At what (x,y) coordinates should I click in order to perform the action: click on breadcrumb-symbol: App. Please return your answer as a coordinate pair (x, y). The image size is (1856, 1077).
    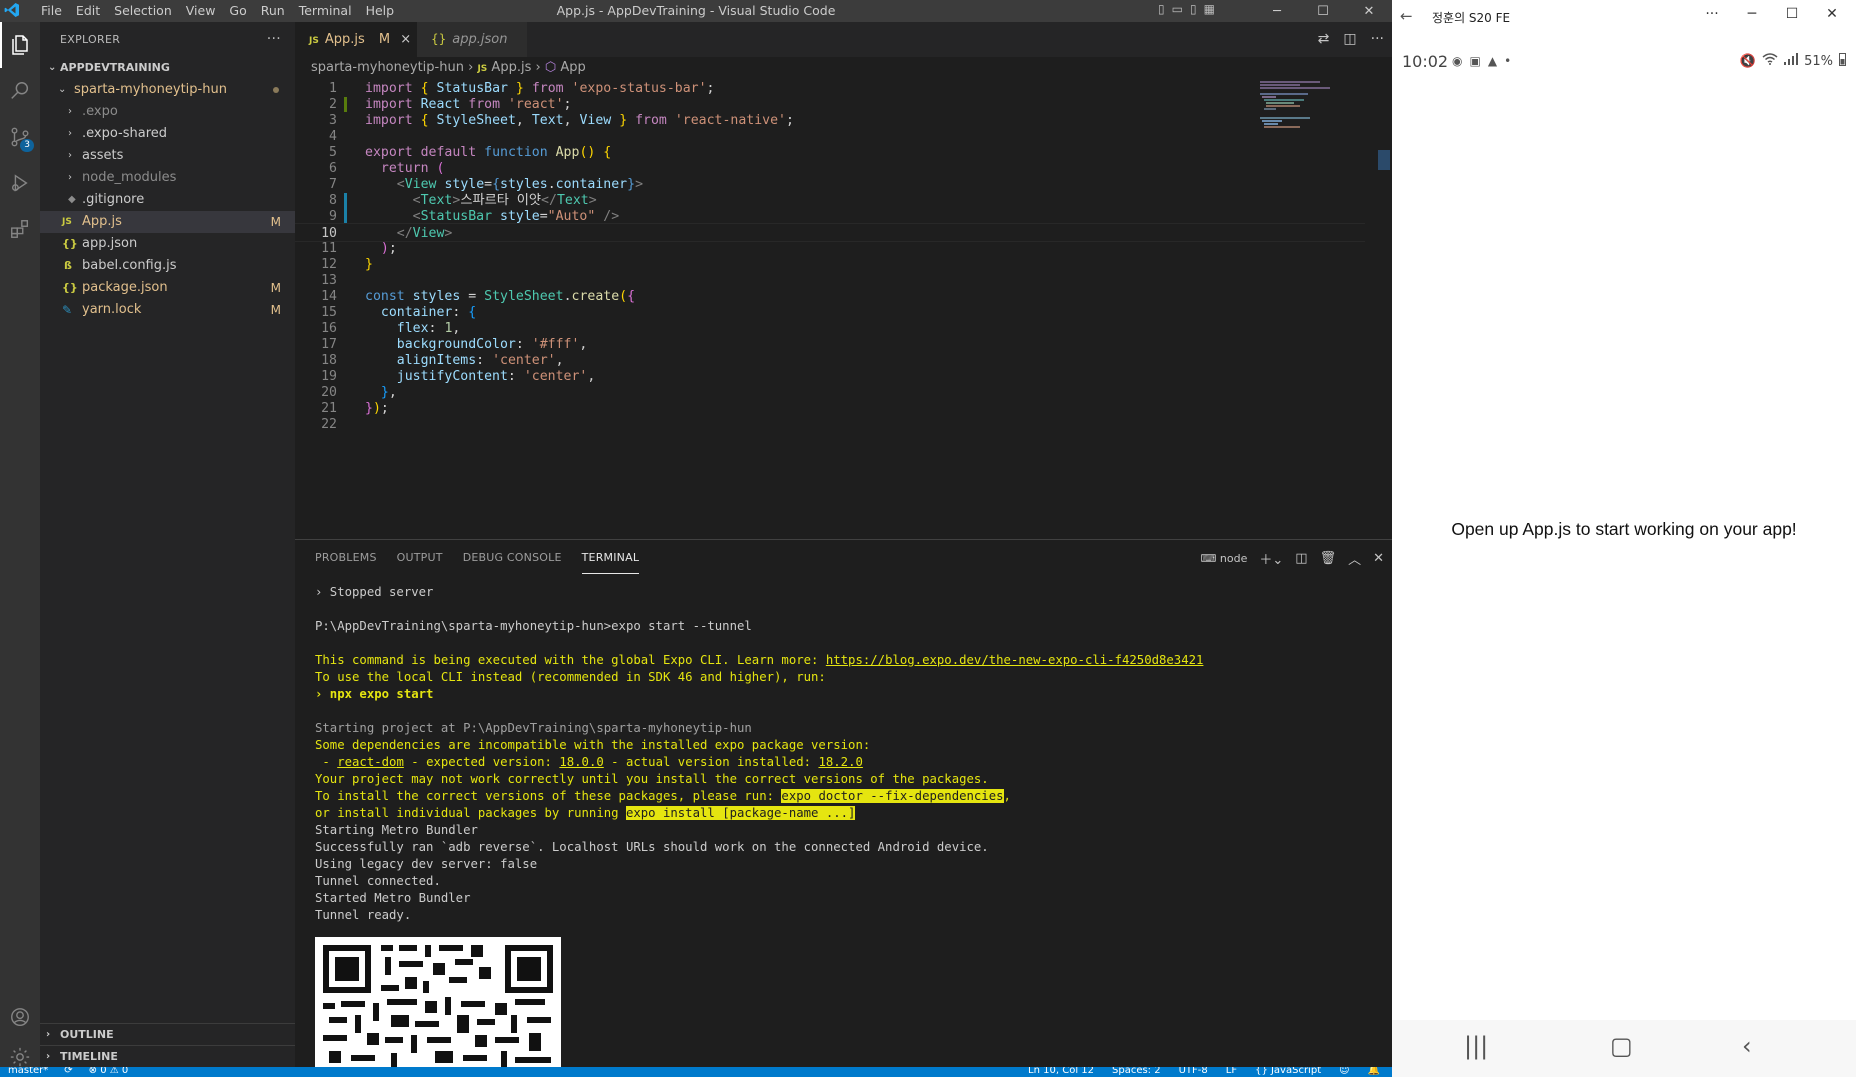
    Looking at the image, I should click on (572, 67).